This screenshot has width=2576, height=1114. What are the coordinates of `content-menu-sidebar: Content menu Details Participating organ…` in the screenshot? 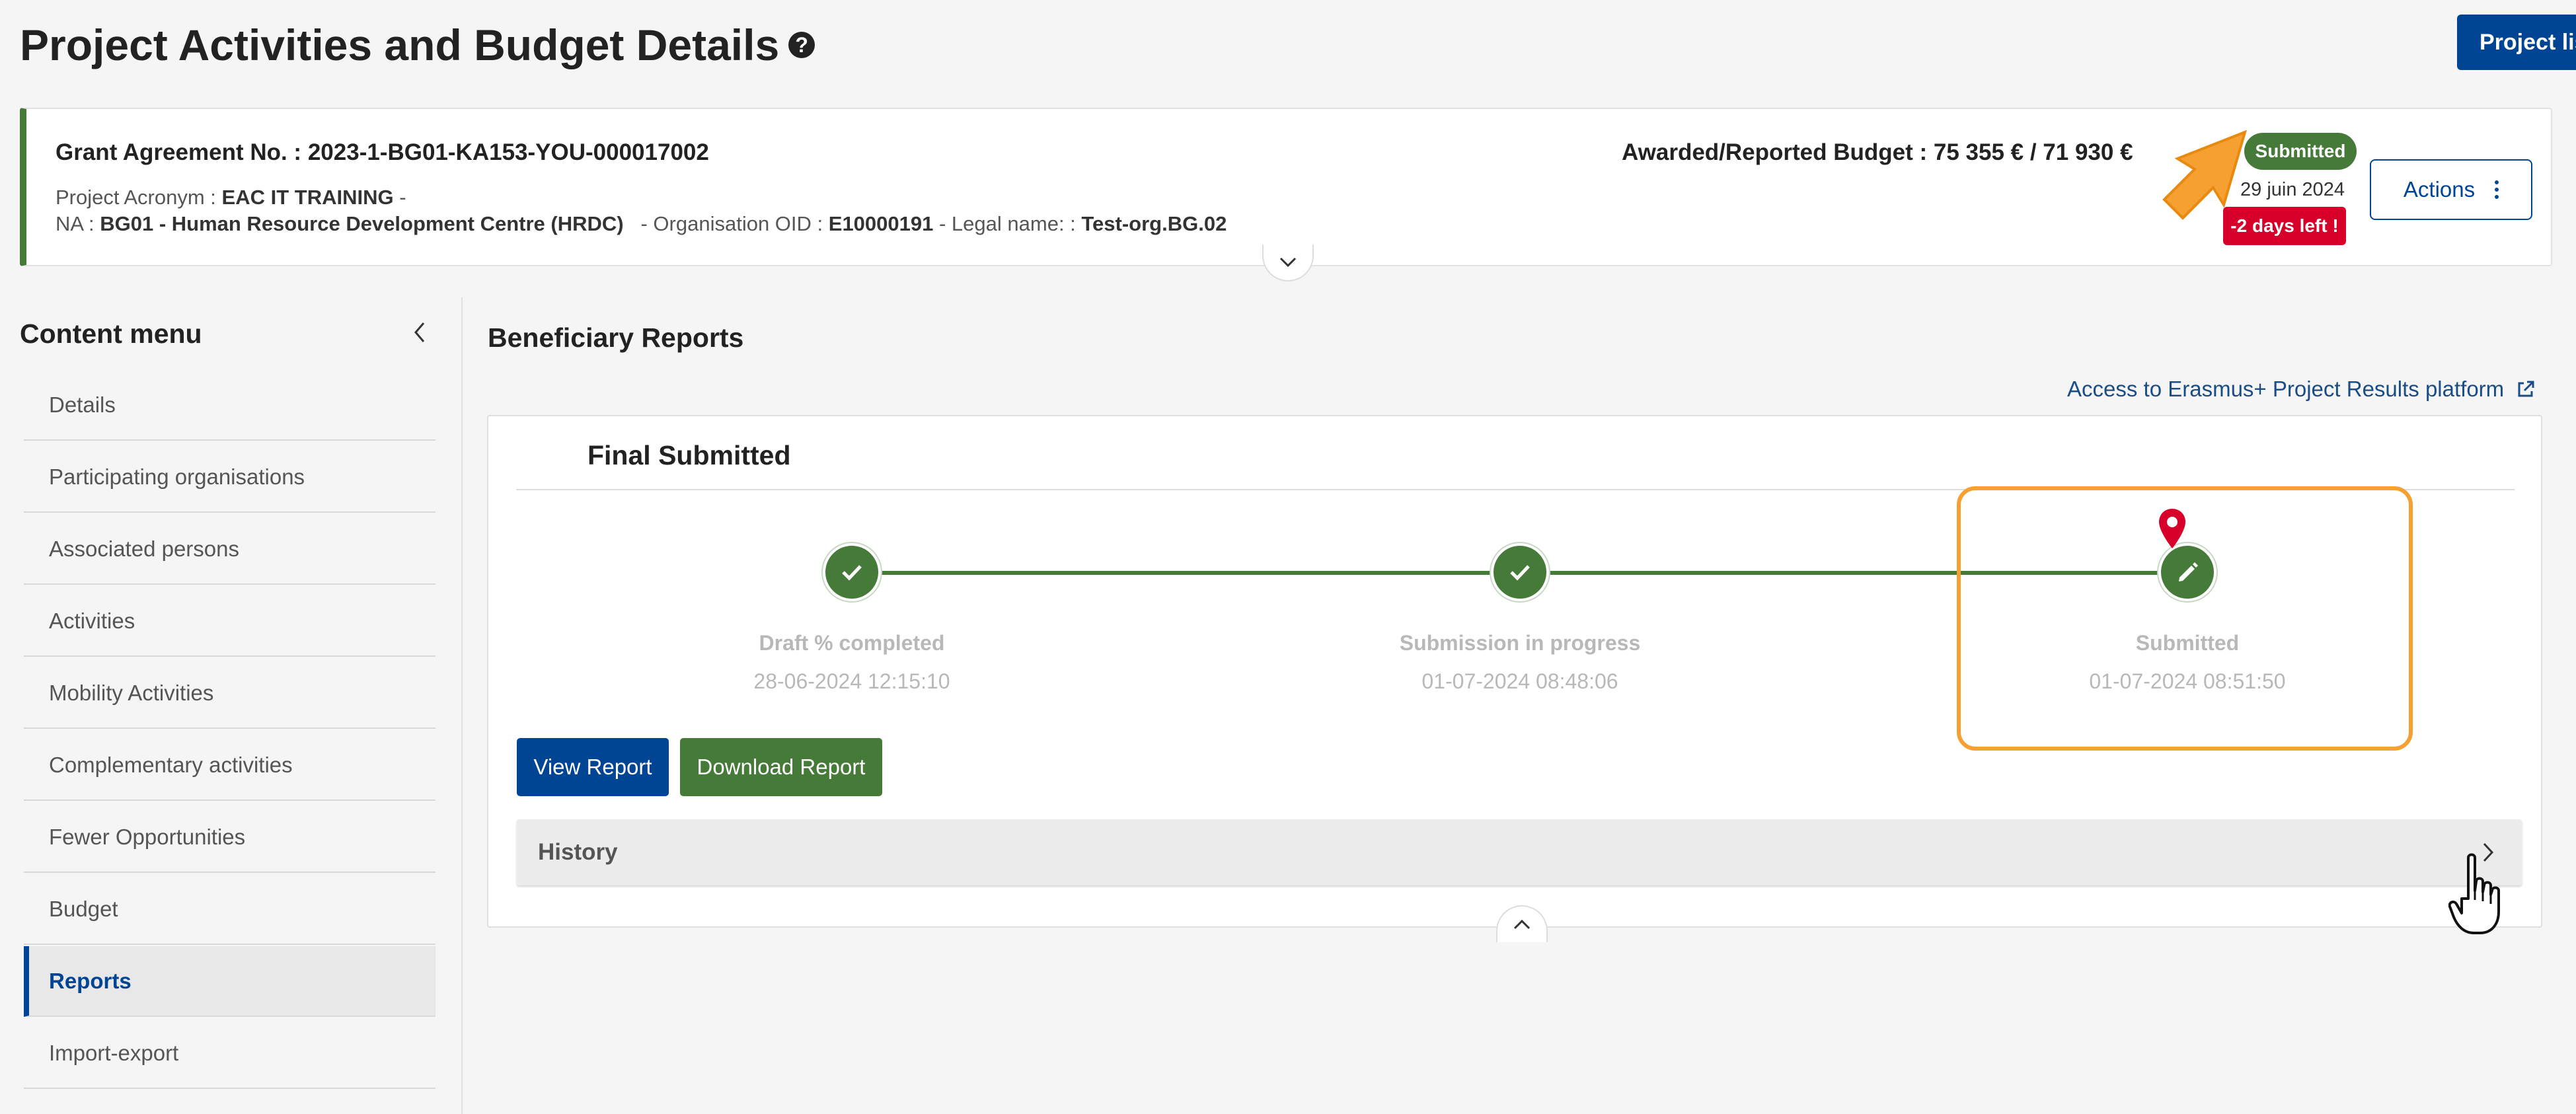 It's located at (232, 705).